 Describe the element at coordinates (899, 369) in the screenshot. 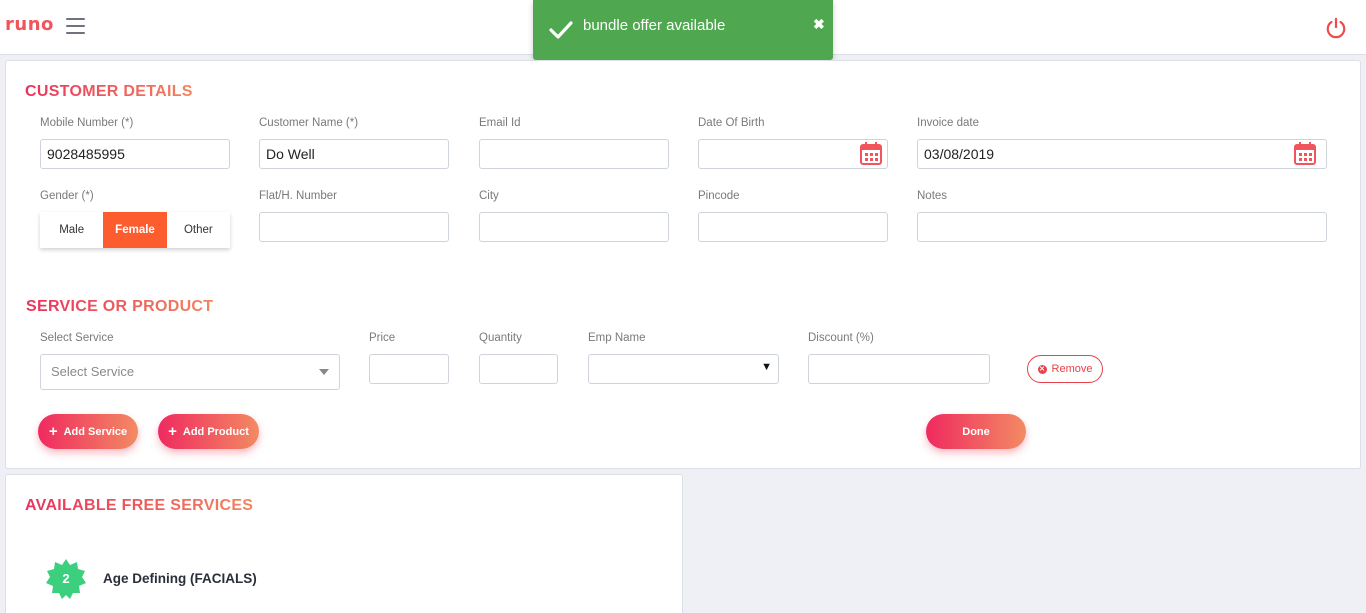

I see `discount-field` at that location.